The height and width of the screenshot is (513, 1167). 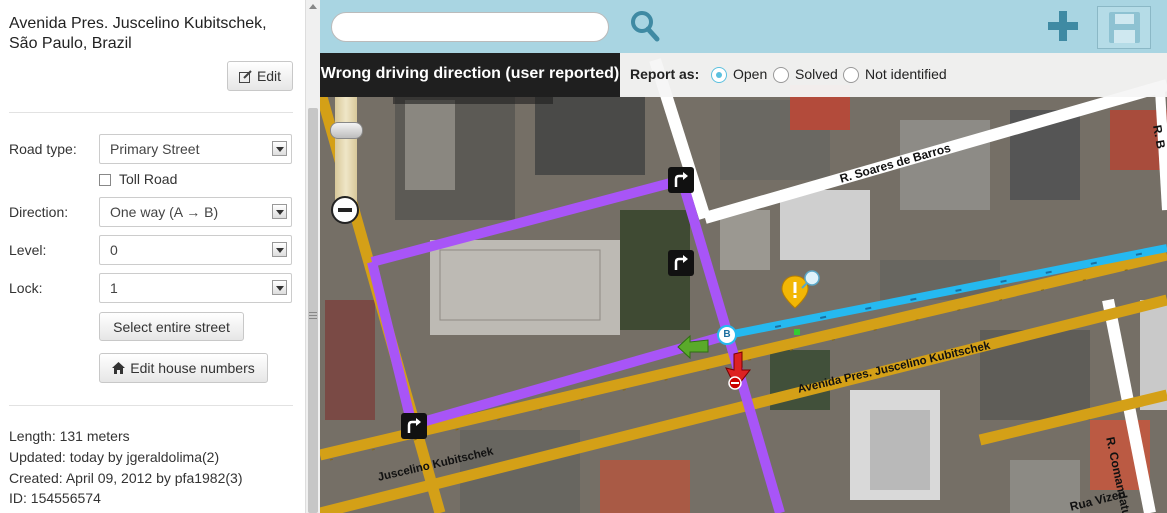 I want to click on level-select: 0, so click(x=195, y=250).